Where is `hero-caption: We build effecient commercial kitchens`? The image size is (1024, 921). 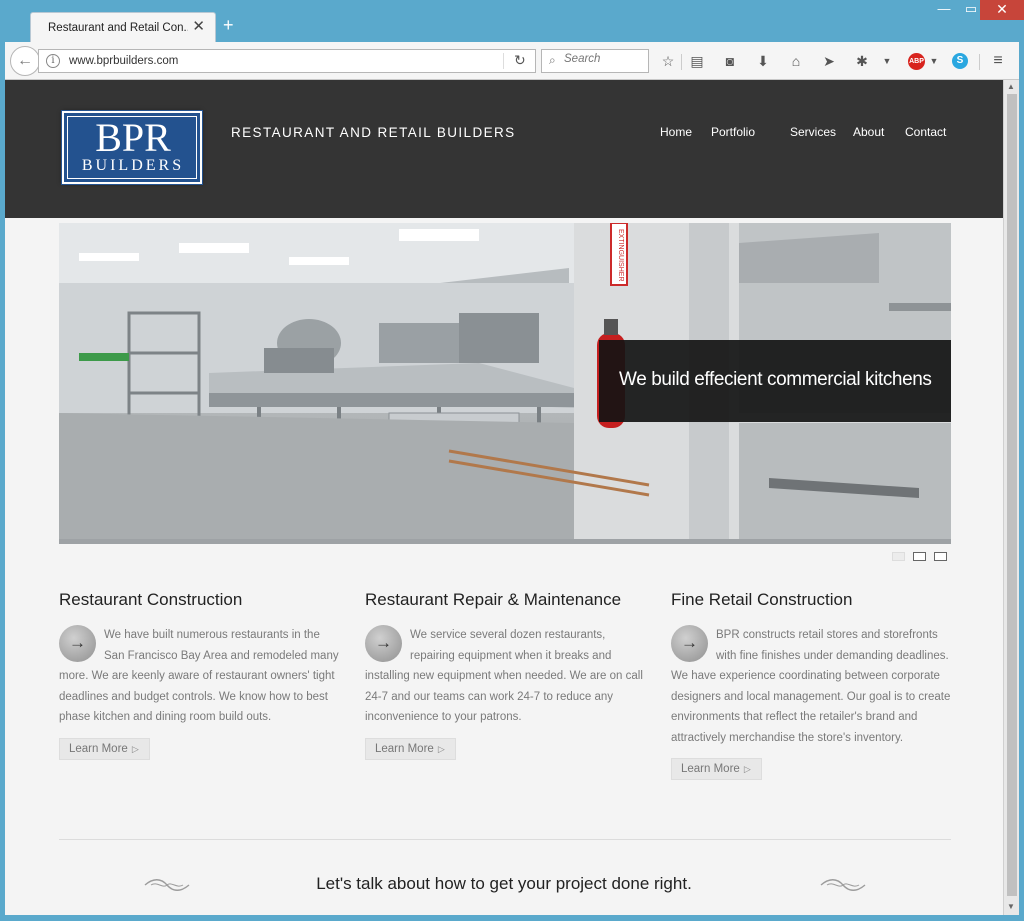
hero-caption: We build effecient commercial kitchens is located at coordinates (775, 381).